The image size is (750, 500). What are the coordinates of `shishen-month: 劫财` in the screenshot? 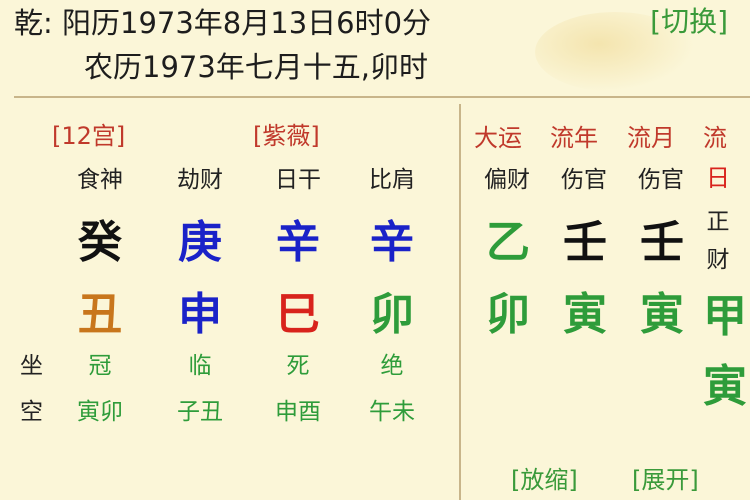 It's located at (200, 180).